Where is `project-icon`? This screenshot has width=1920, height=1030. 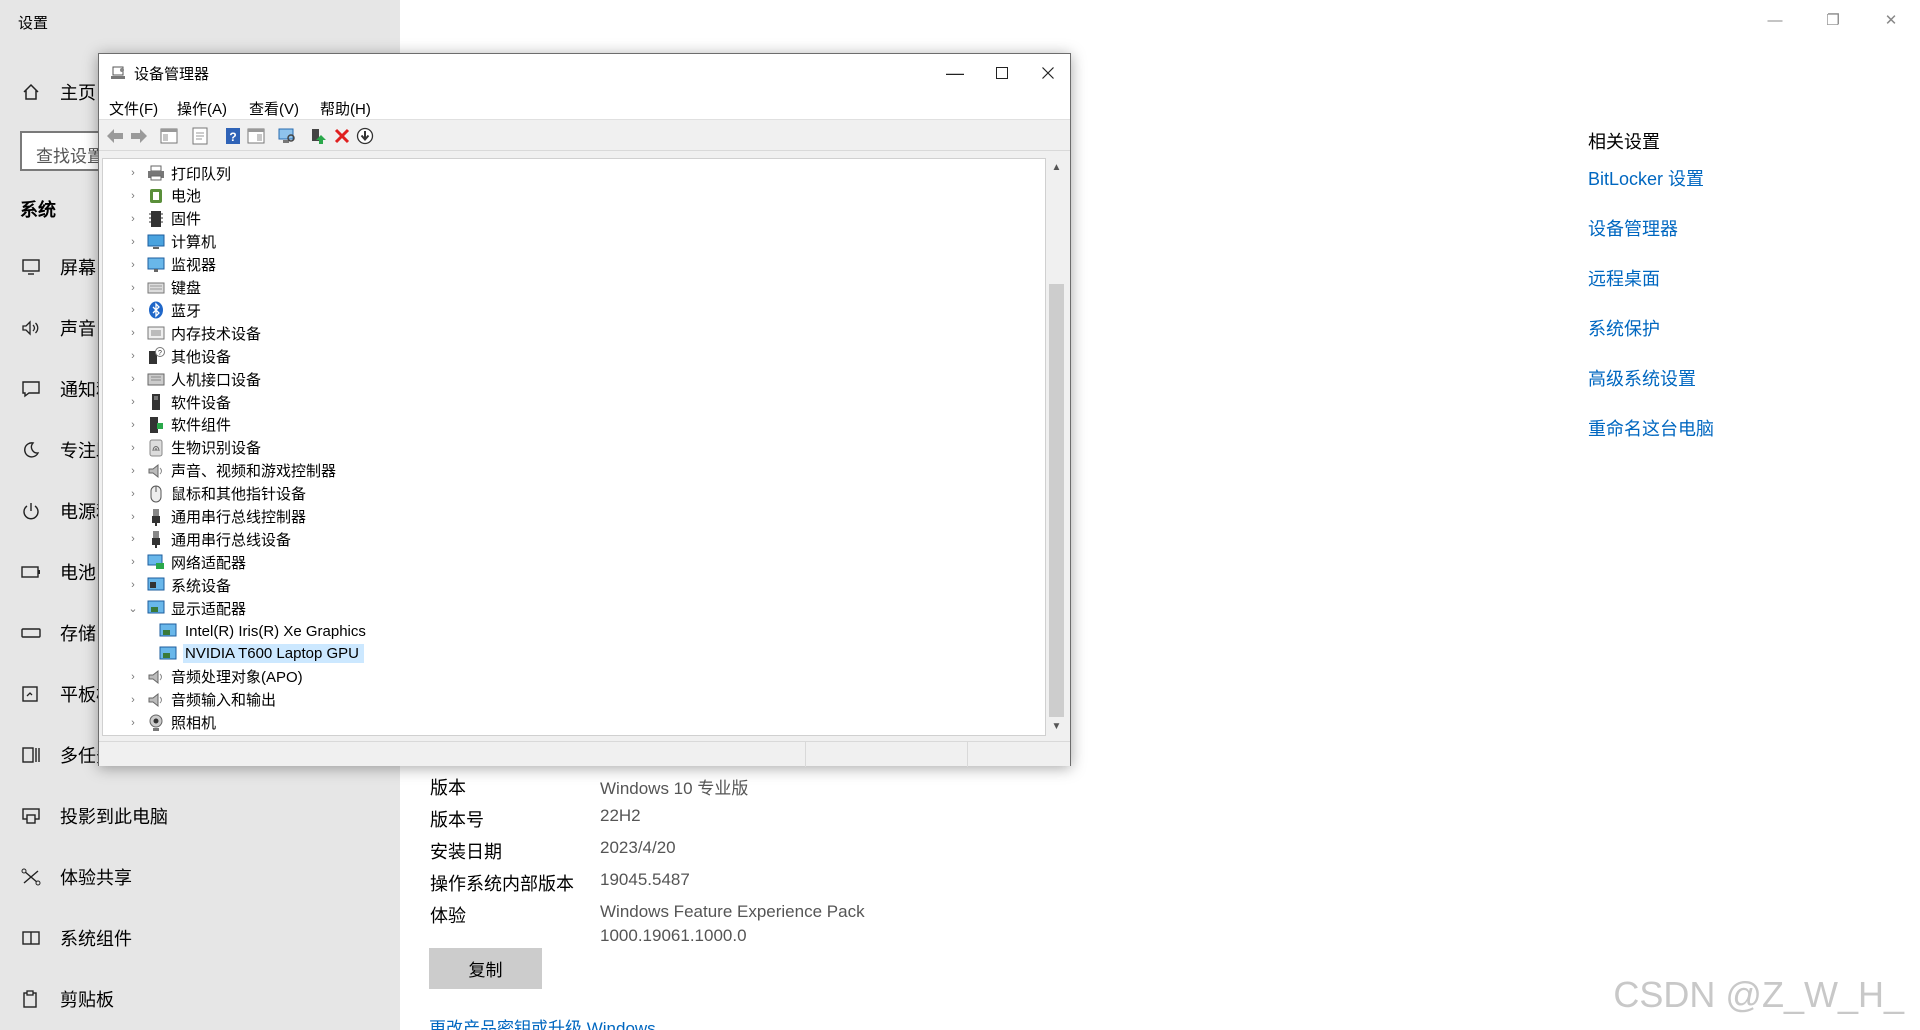 project-icon is located at coordinates (31, 816).